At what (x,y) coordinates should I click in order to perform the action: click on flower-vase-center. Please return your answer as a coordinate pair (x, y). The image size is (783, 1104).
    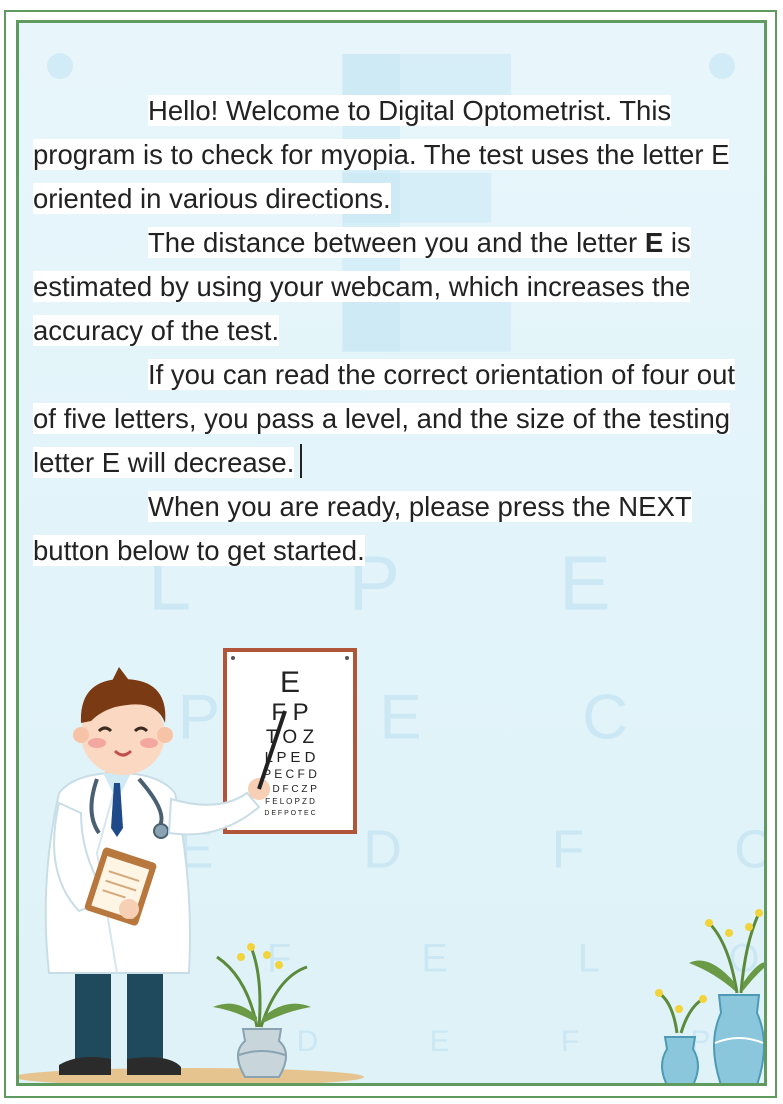
    Looking at the image, I should click on (262, 1010).